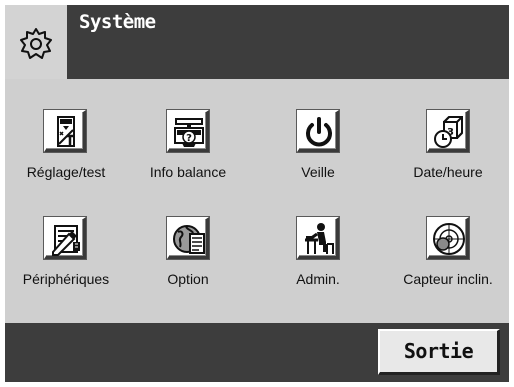  I want to click on level-sensor-icon, so click(449, 239).